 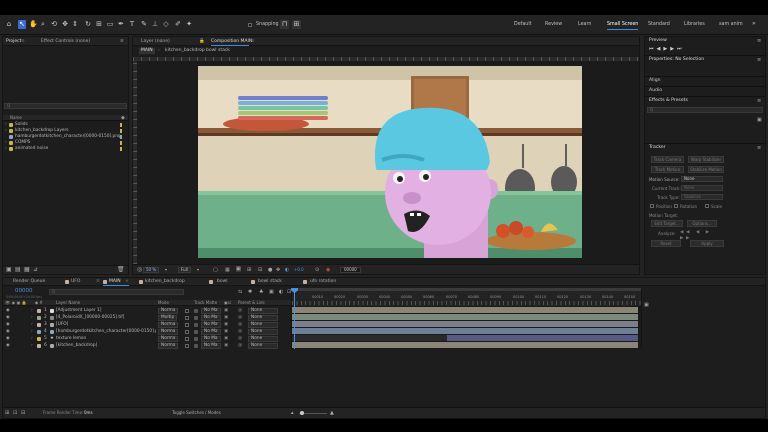 I want to click on trash-icon: 🗑, so click(x=121, y=270).